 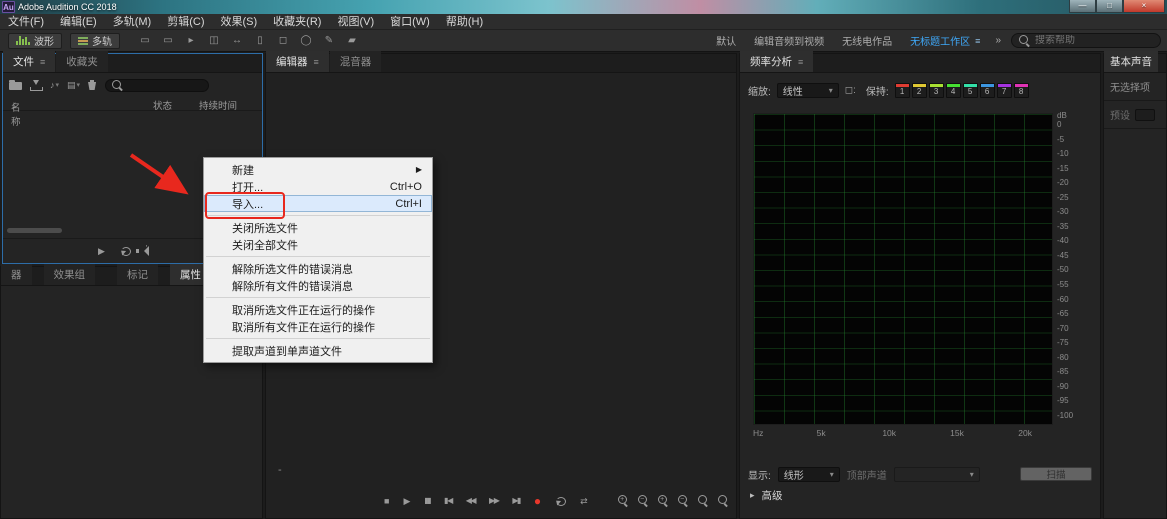 I want to click on play-button: ▶, so click(x=406, y=501).